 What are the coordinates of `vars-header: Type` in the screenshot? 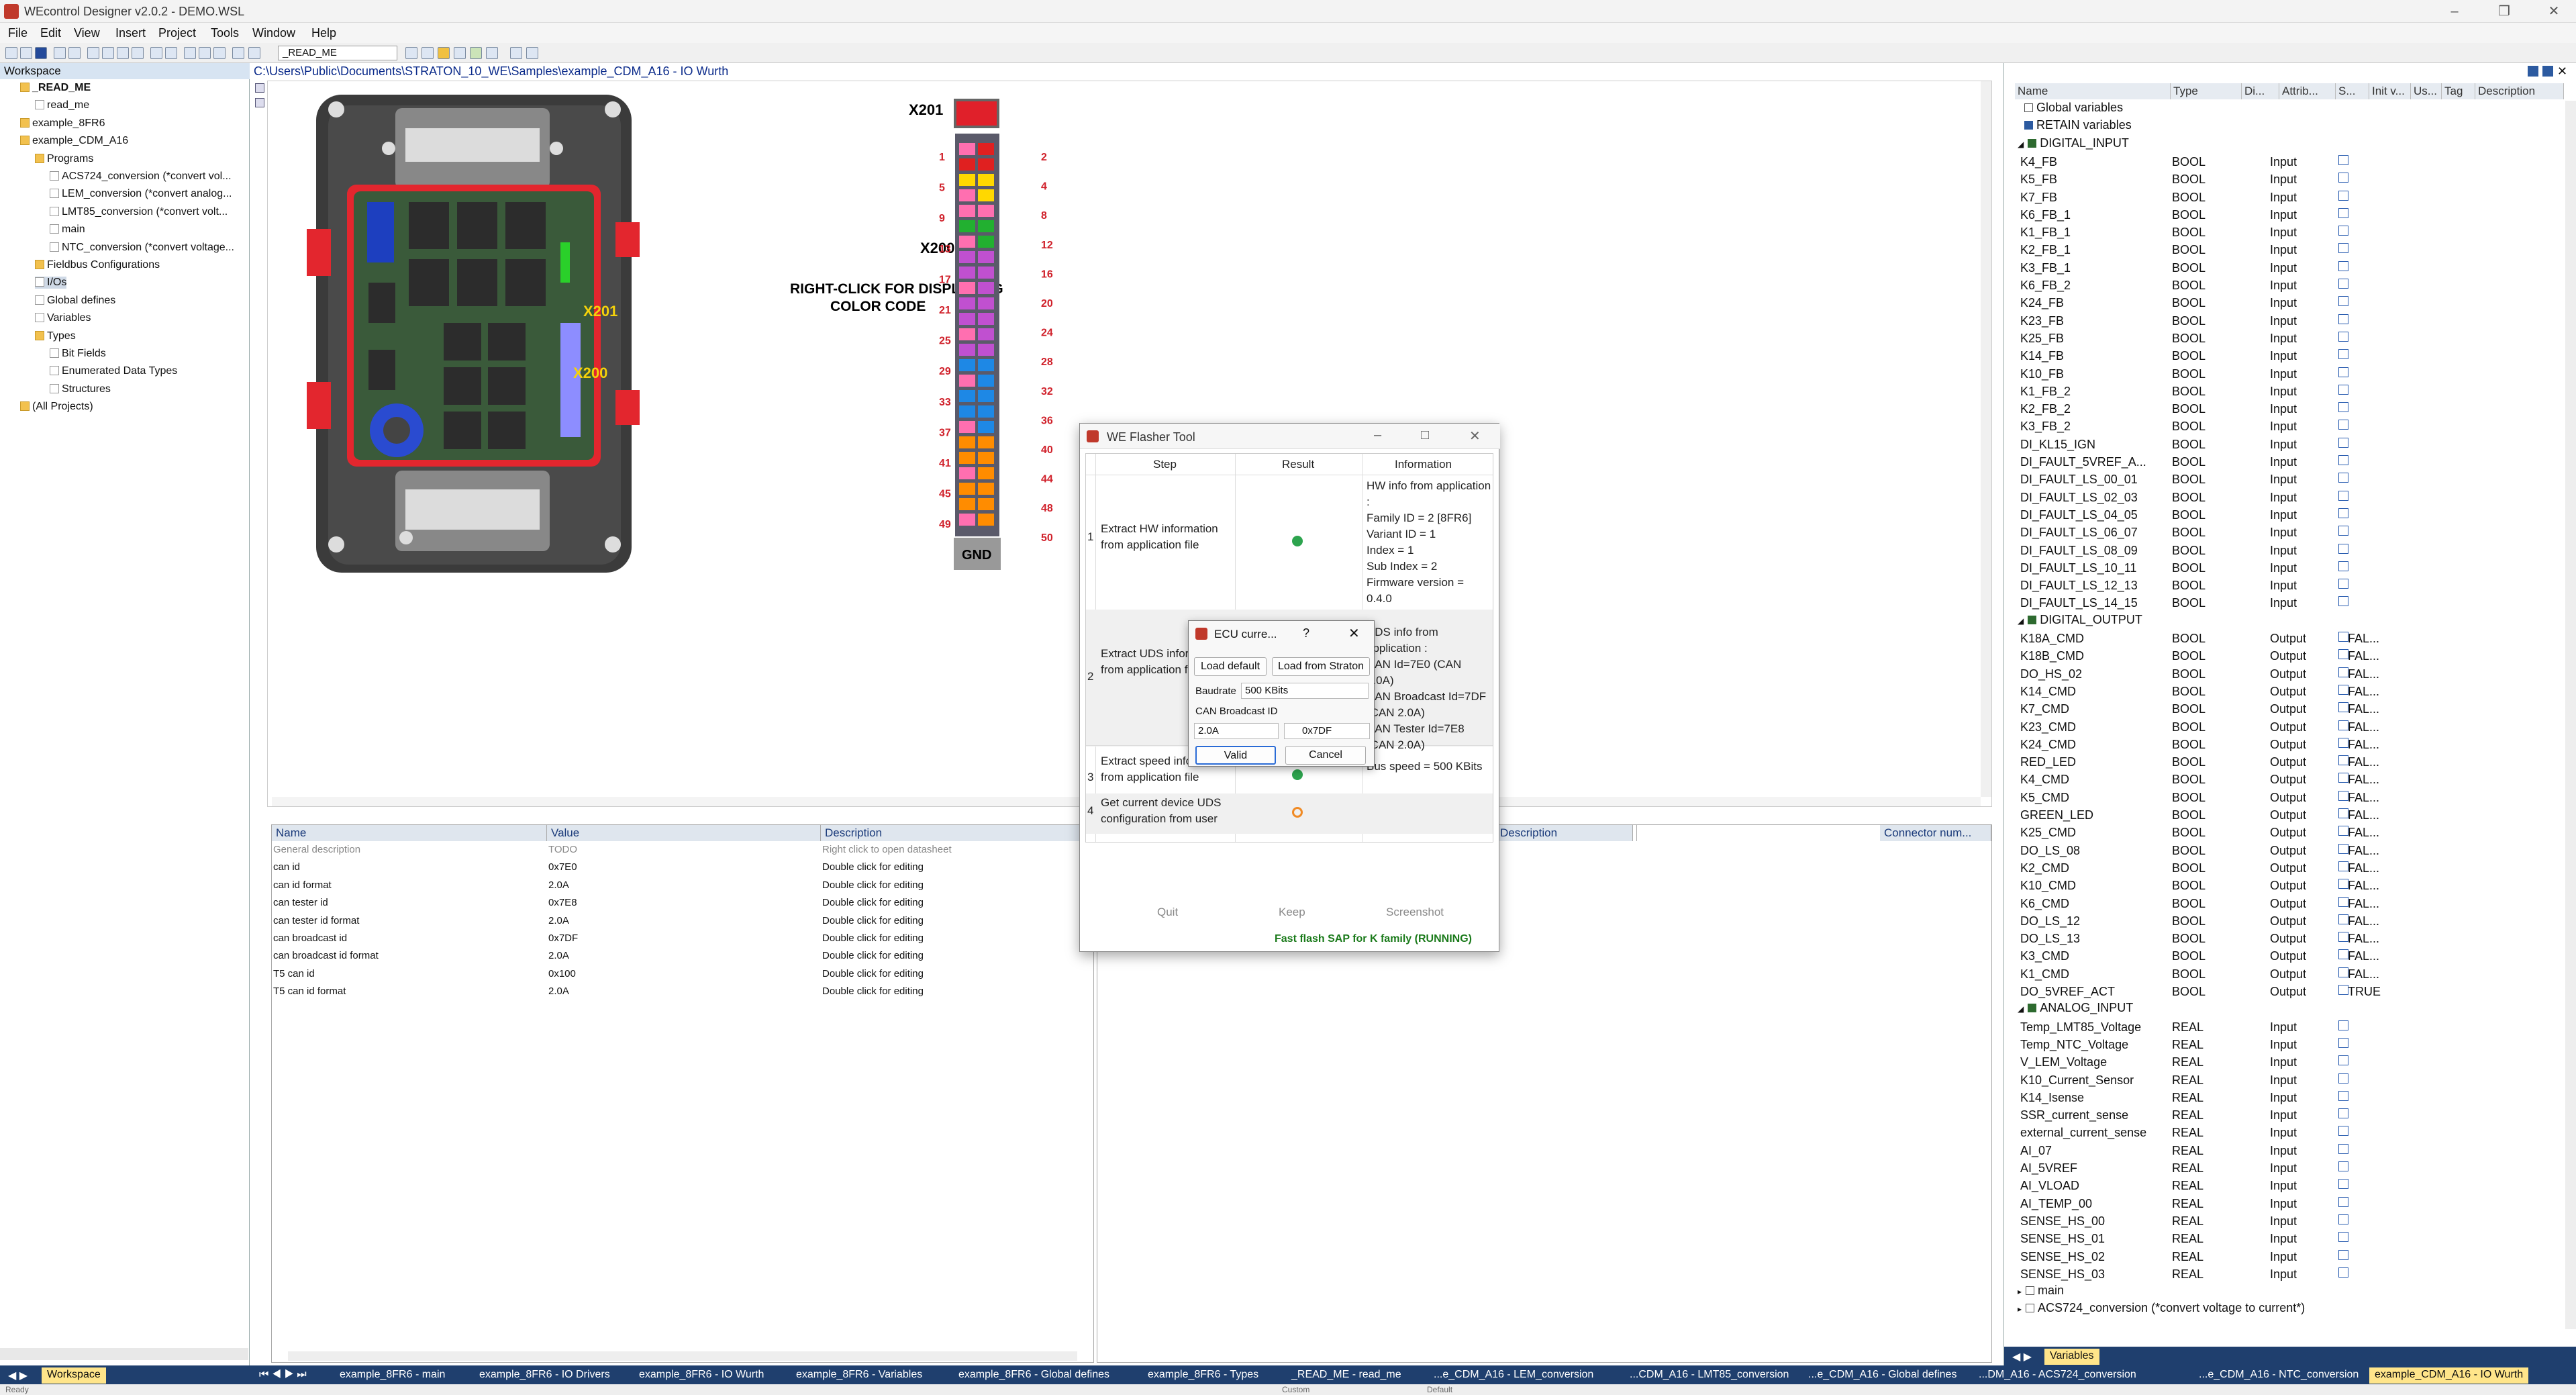 It's located at (2206, 91).